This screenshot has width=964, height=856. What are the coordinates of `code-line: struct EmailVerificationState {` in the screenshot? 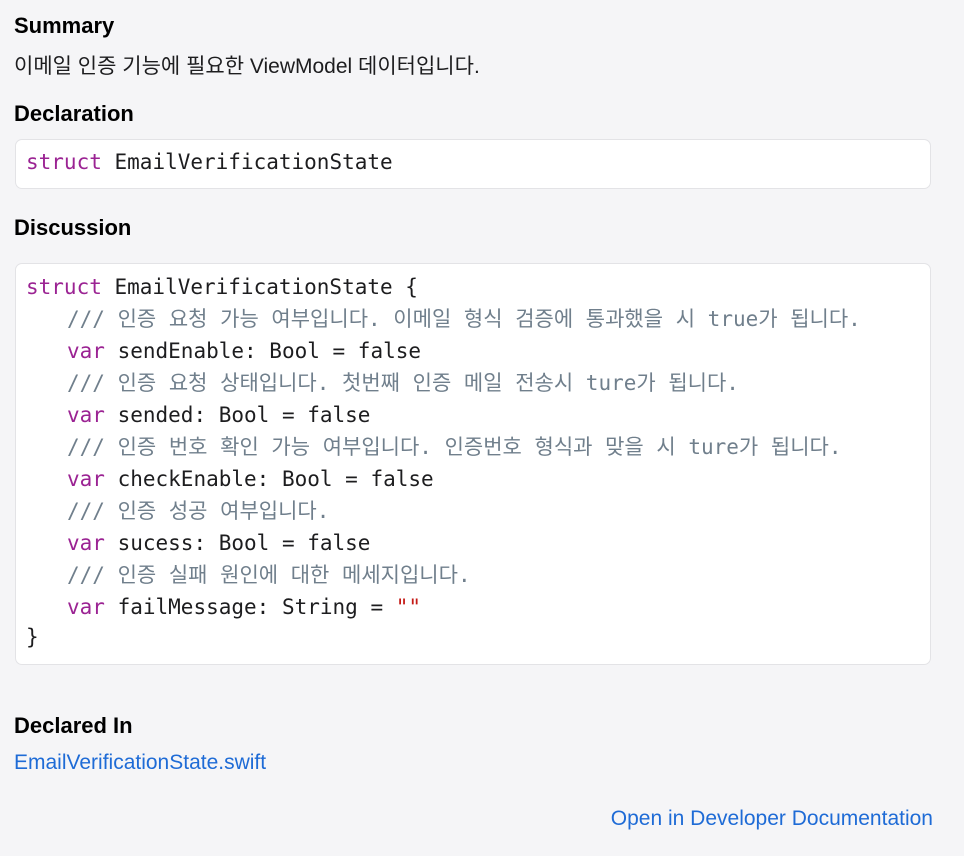 It's located at (222, 287).